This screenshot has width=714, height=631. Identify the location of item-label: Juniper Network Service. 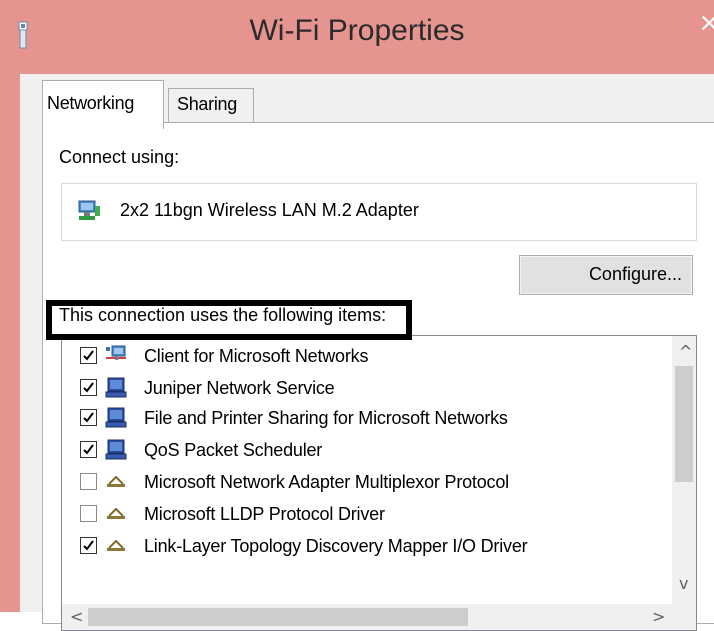
(239, 388).